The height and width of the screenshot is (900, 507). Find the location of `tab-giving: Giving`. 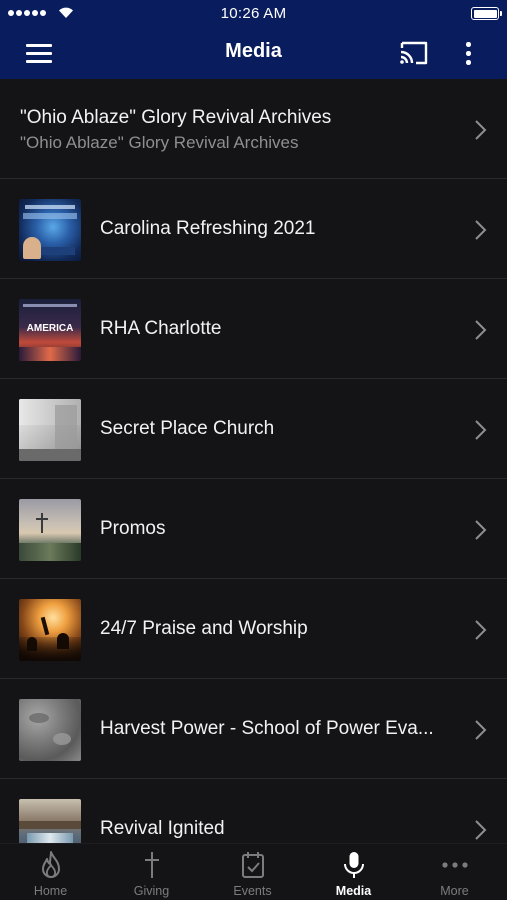

tab-giving: Giving is located at coordinates (151, 872).